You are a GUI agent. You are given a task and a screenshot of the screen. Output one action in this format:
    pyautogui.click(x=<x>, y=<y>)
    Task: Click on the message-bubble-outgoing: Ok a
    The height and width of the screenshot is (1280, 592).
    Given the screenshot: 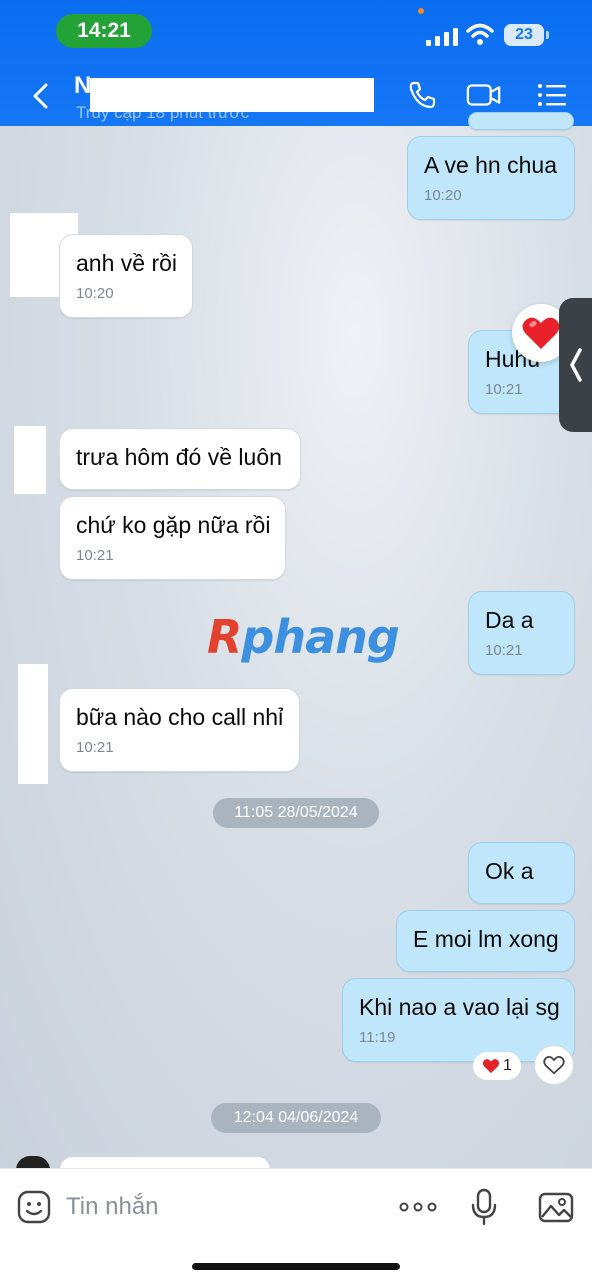 What is the action you would take?
    pyautogui.click(x=521, y=873)
    